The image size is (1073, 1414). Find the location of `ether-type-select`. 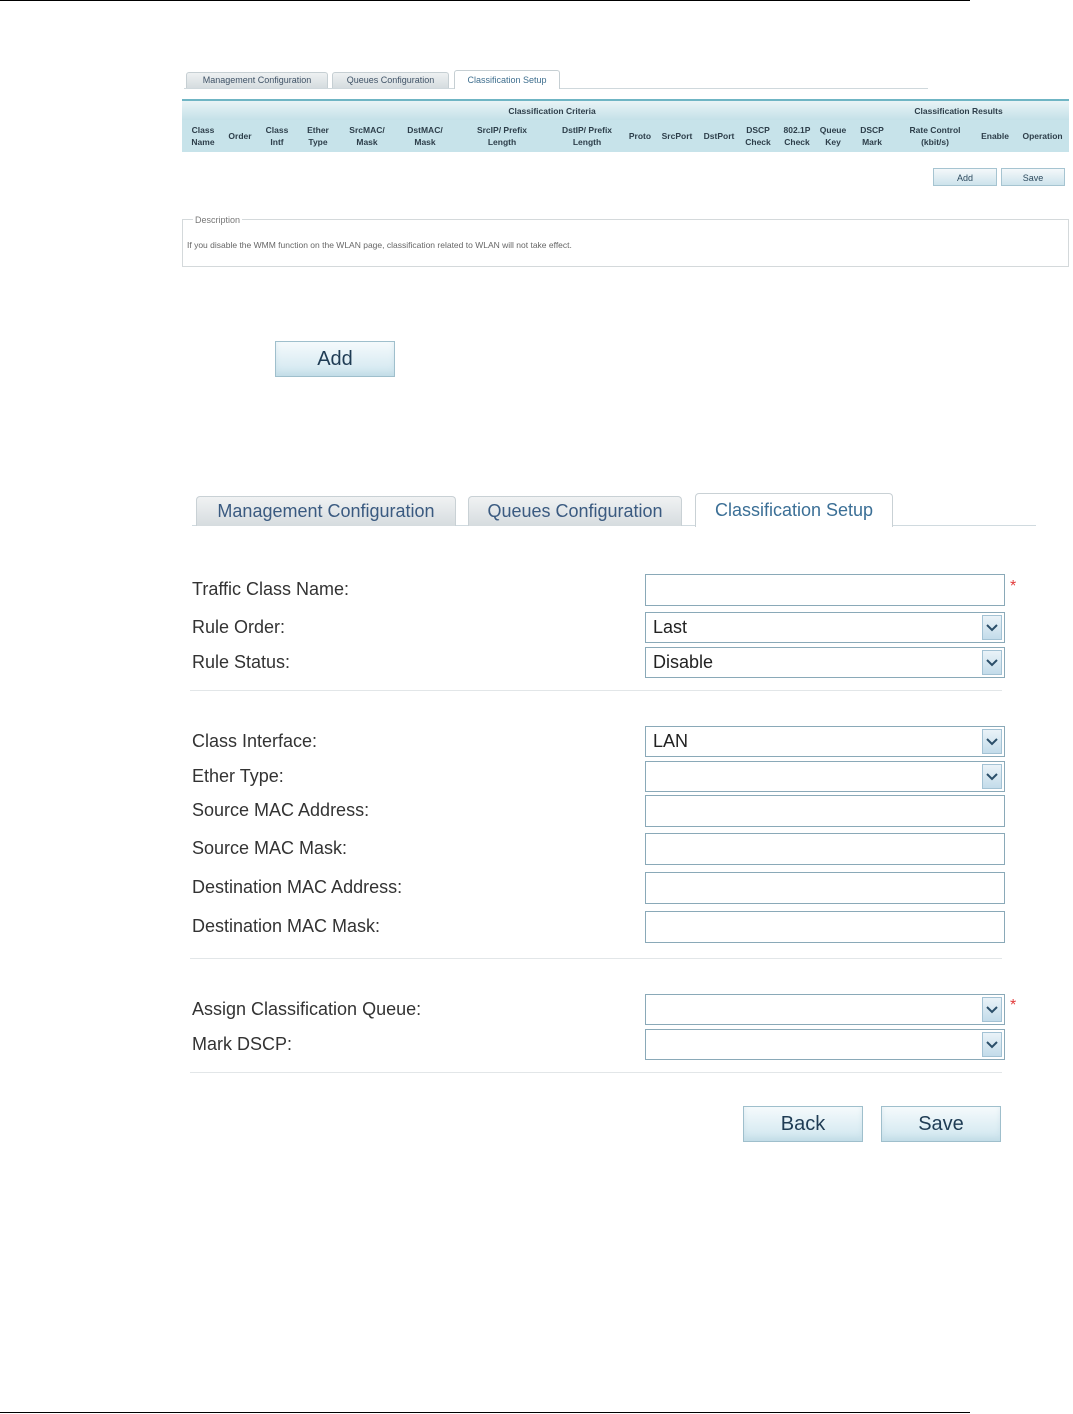

ether-type-select is located at coordinates (825, 776).